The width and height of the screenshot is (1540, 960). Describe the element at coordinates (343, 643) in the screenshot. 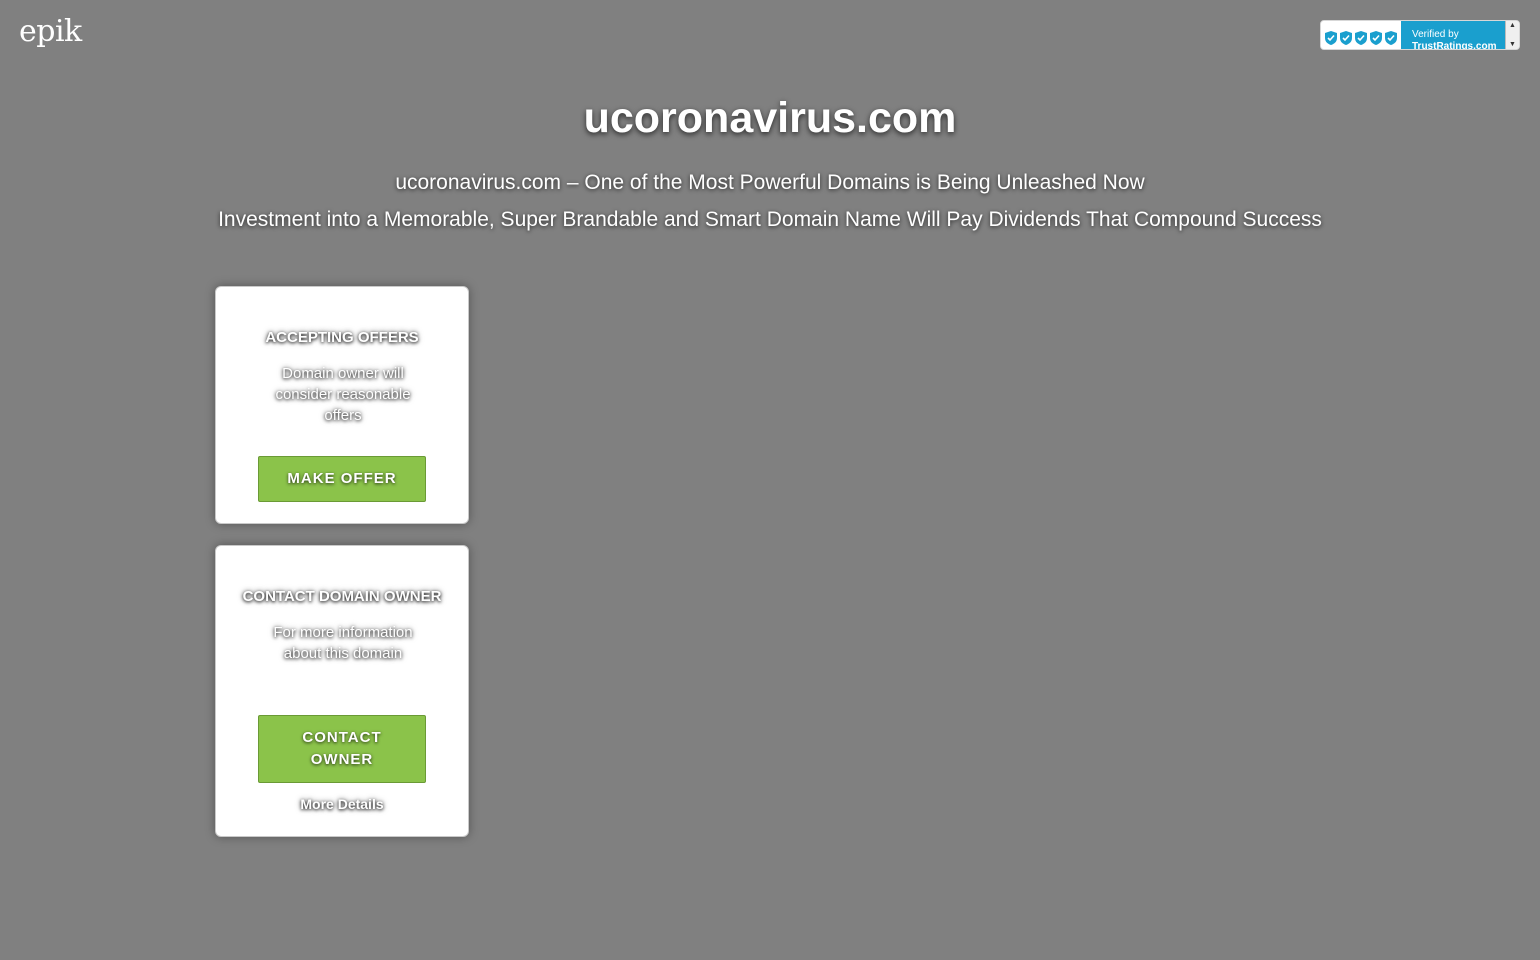

I see `card-description: For more information about this domain` at that location.